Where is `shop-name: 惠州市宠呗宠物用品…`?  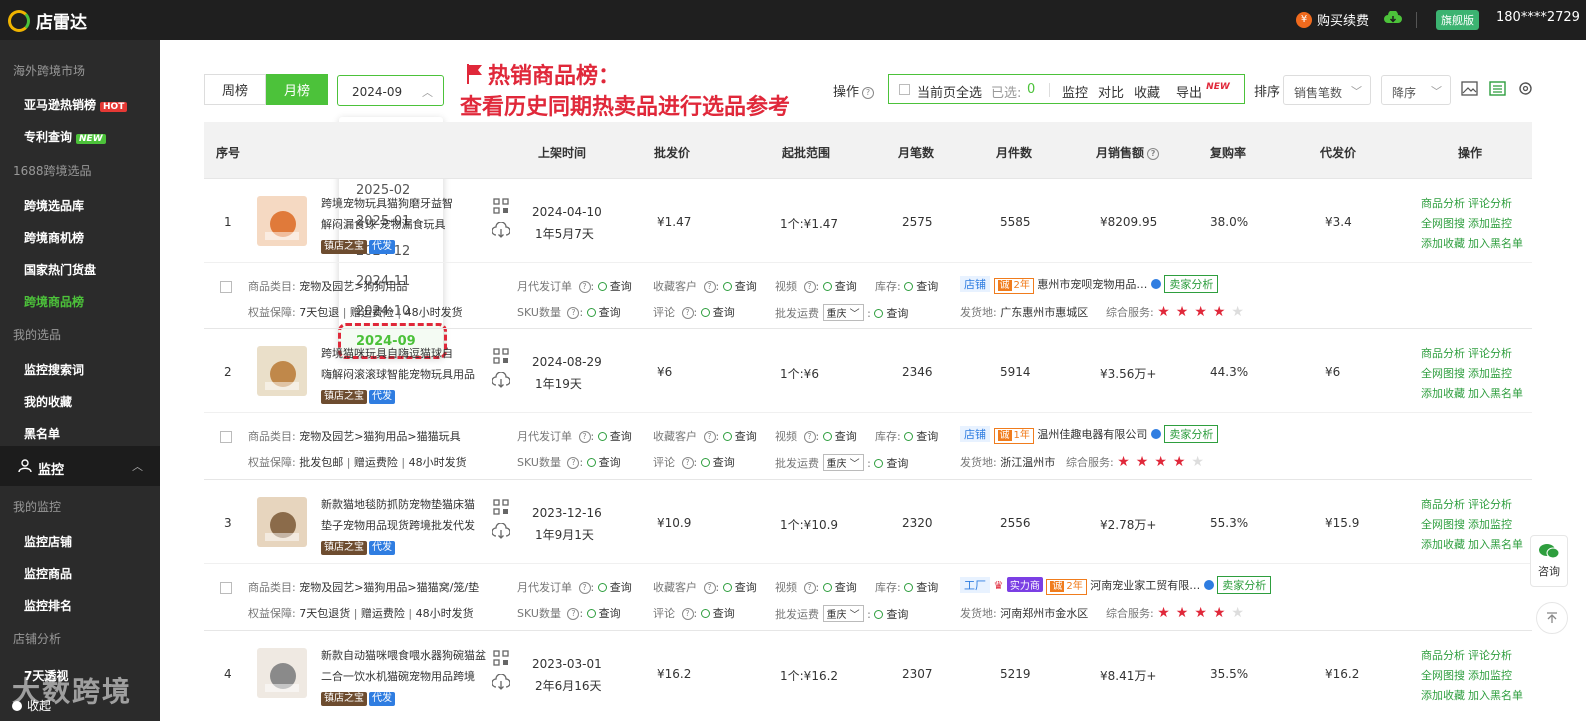
shop-name: 惠州市宠呗宠物用品… is located at coordinates (1092, 284).